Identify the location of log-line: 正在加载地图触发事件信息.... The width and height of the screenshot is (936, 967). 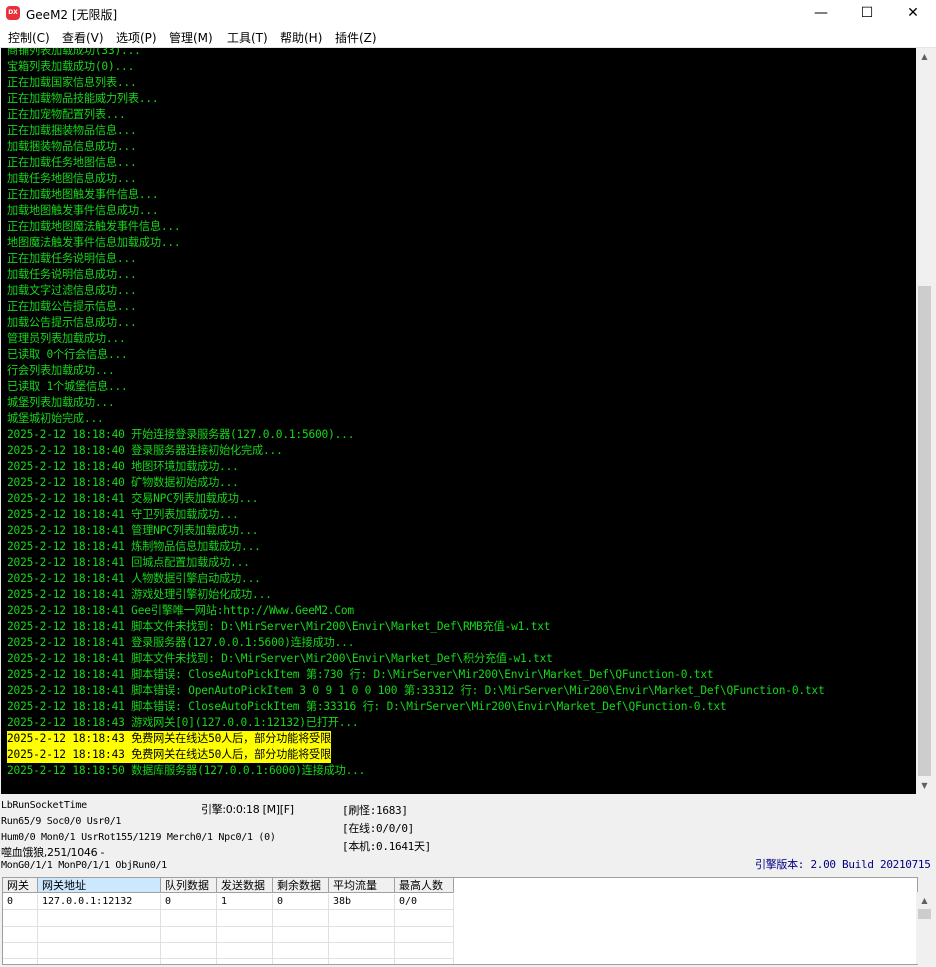
(83, 194).